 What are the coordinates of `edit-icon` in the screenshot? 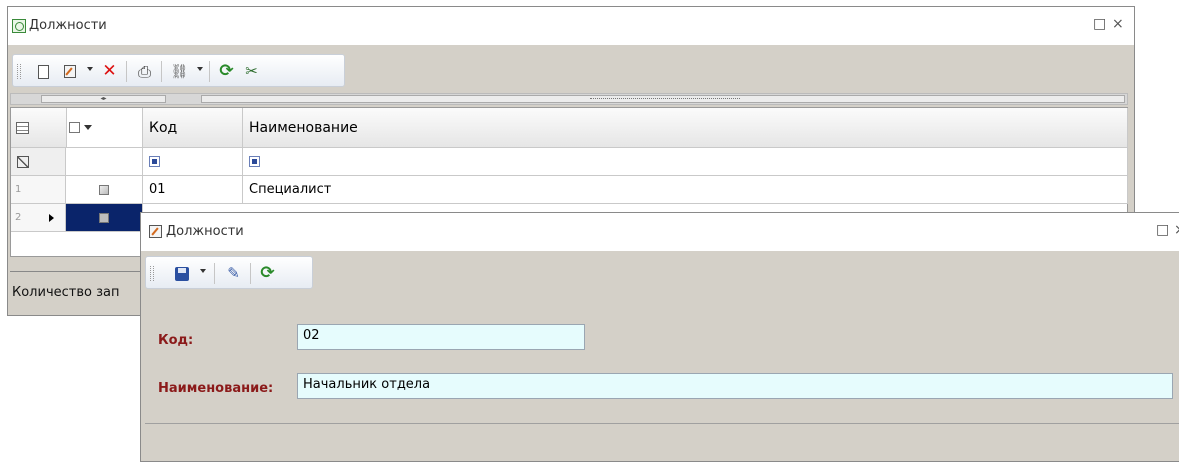 It's located at (69, 71).